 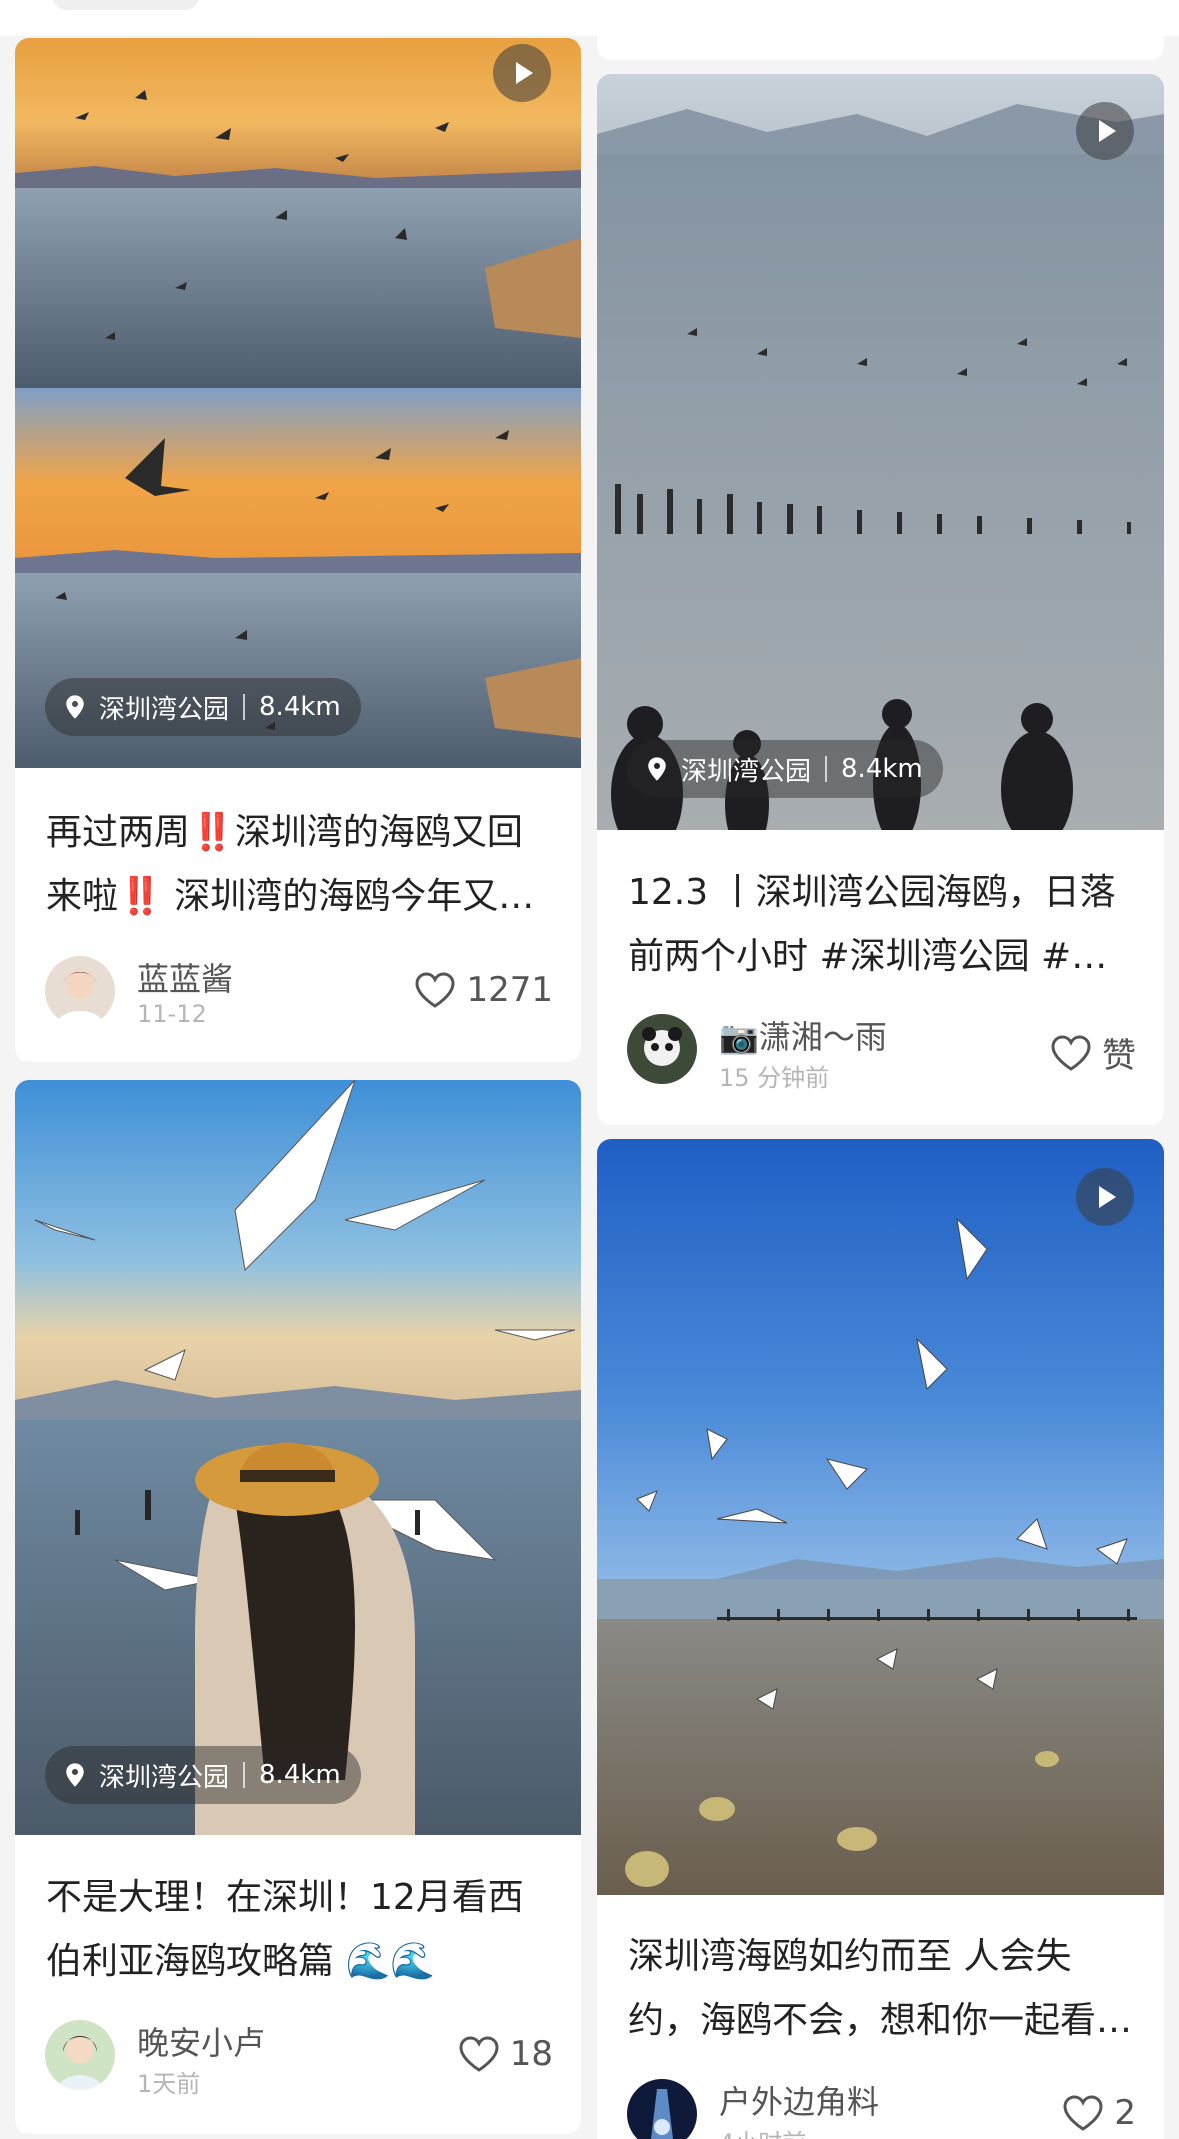 I want to click on top-tab-pill, so click(x=126, y=5).